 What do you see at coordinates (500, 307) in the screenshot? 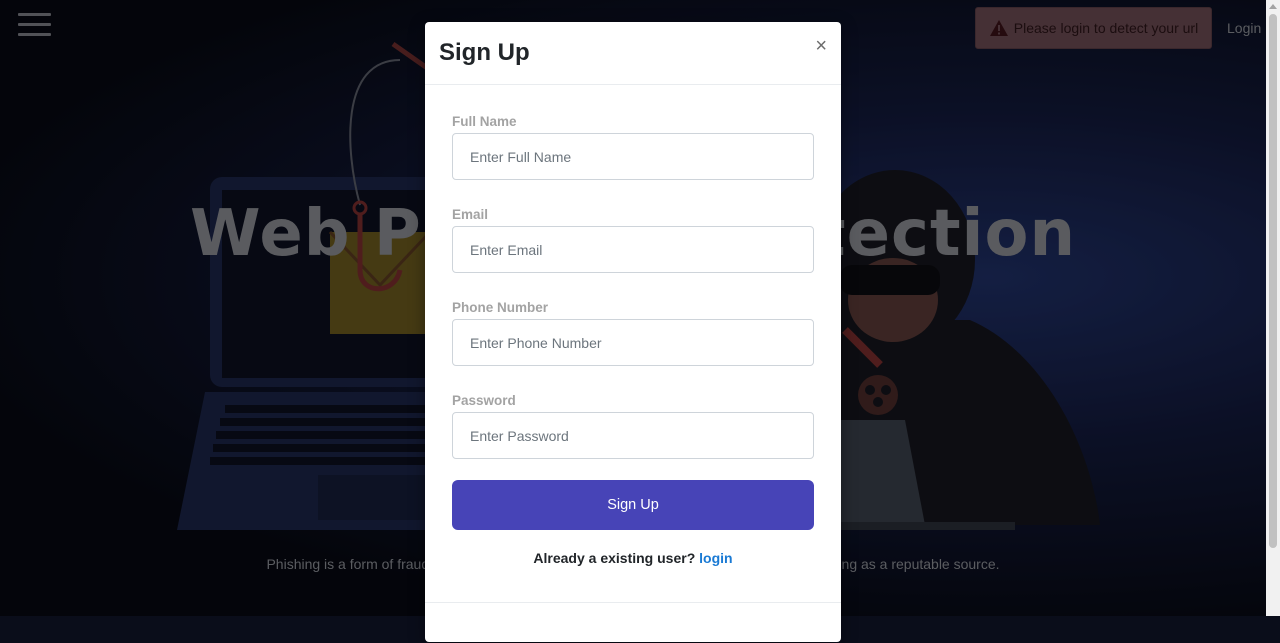
I see `phone-number-label: Phone Number` at bounding box center [500, 307].